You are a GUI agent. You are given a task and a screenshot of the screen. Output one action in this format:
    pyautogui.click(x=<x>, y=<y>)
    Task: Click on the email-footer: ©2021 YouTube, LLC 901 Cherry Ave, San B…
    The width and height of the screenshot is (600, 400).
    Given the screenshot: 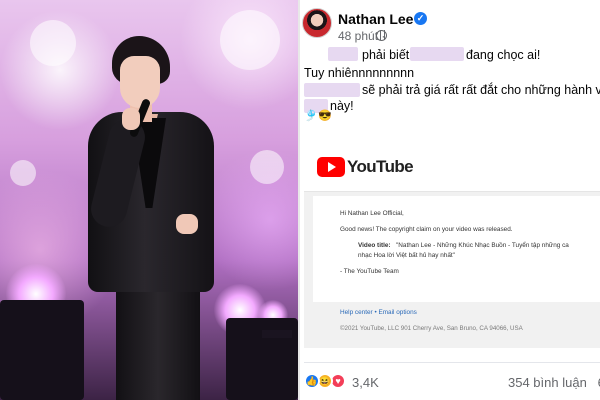 What is the action you would take?
    pyautogui.click(x=431, y=328)
    